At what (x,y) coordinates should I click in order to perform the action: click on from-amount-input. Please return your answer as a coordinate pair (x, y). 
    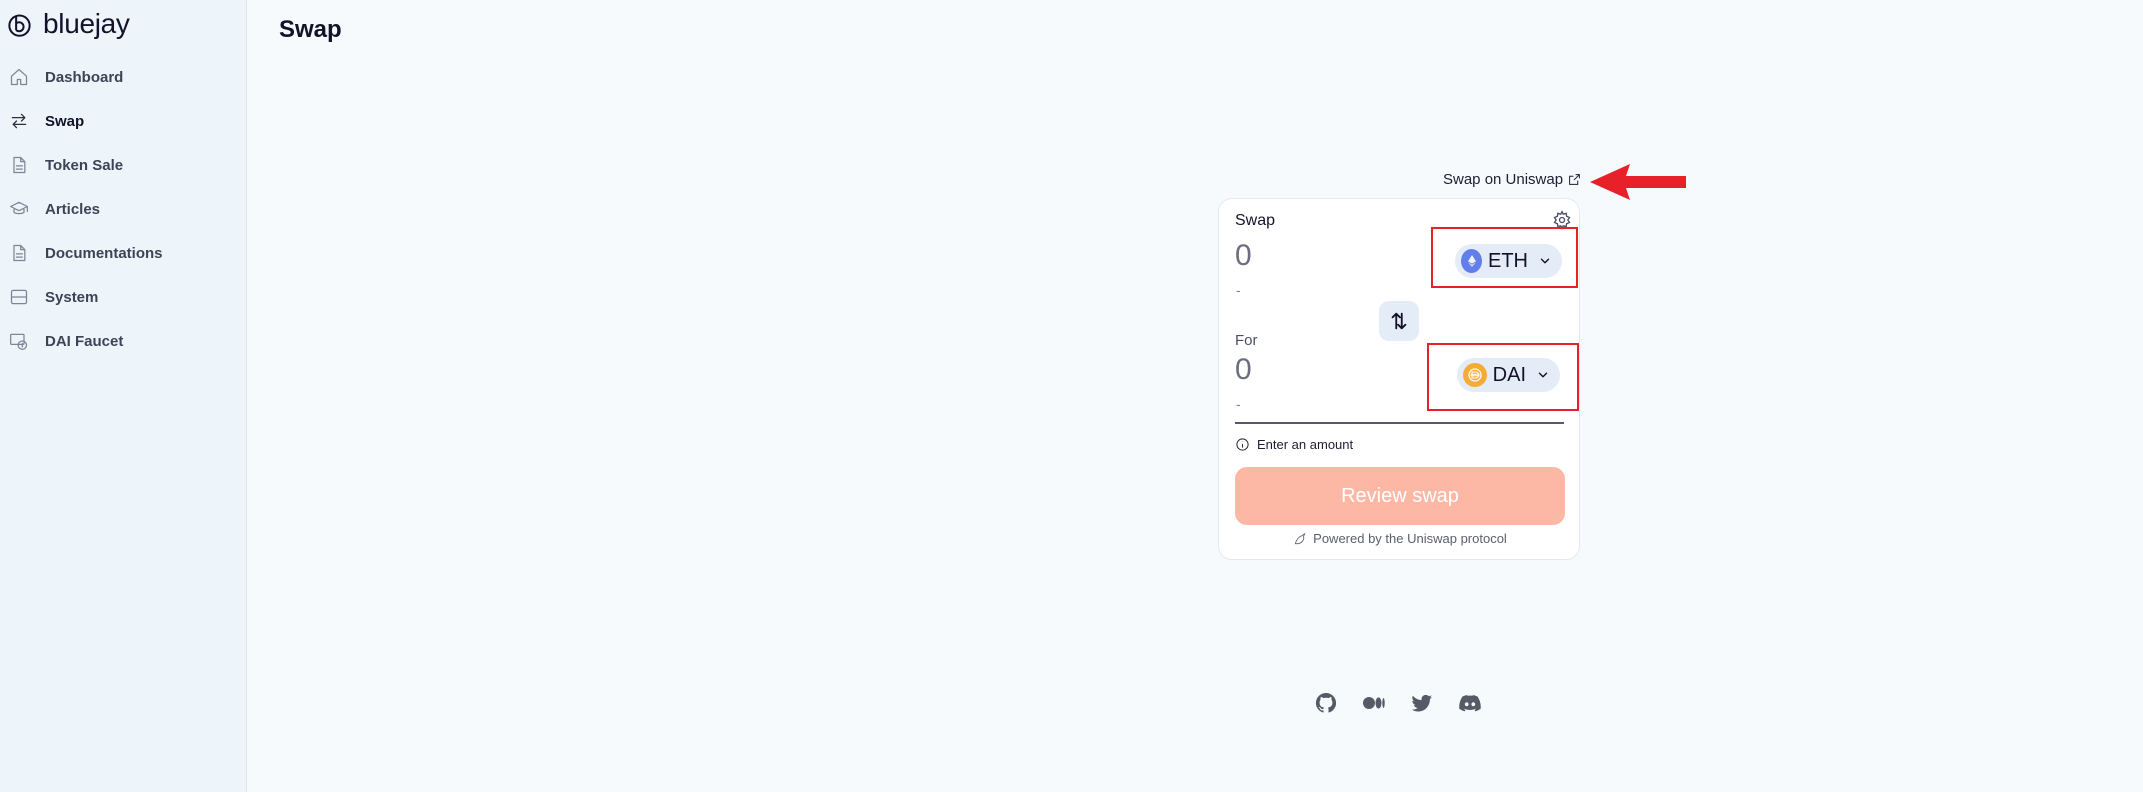
    Looking at the image, I should click on (1295, 256).